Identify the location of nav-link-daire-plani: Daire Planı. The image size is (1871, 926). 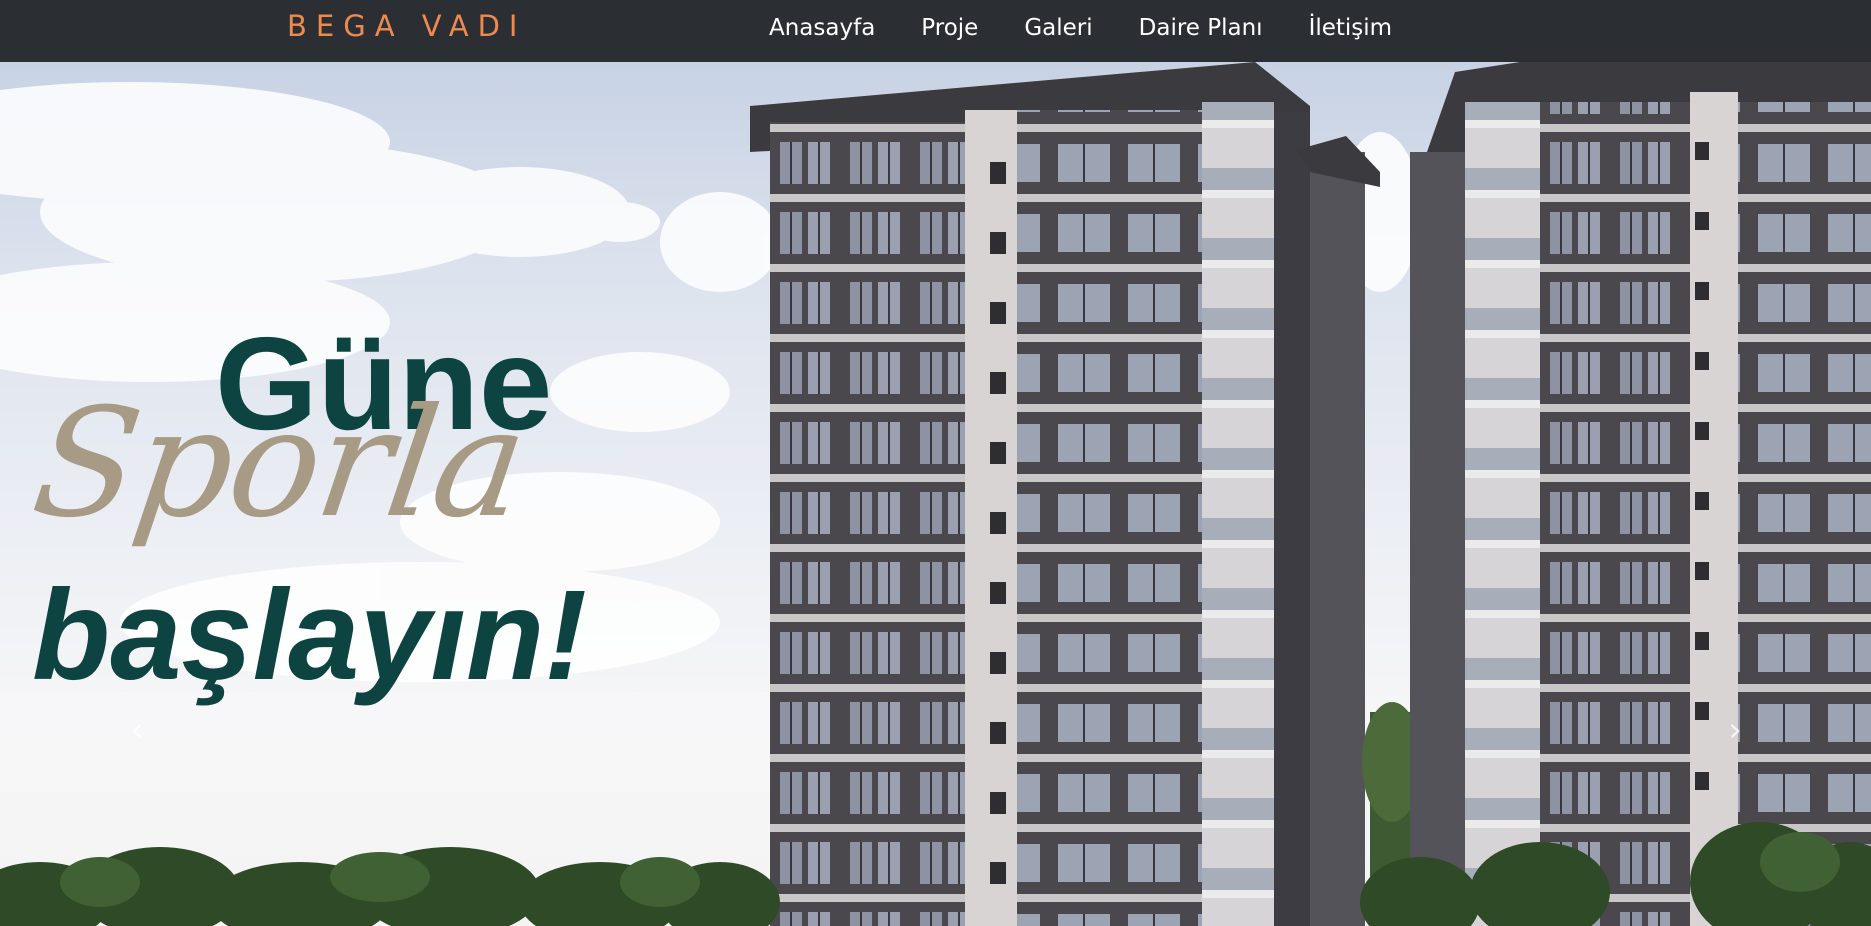
(1201, 28).